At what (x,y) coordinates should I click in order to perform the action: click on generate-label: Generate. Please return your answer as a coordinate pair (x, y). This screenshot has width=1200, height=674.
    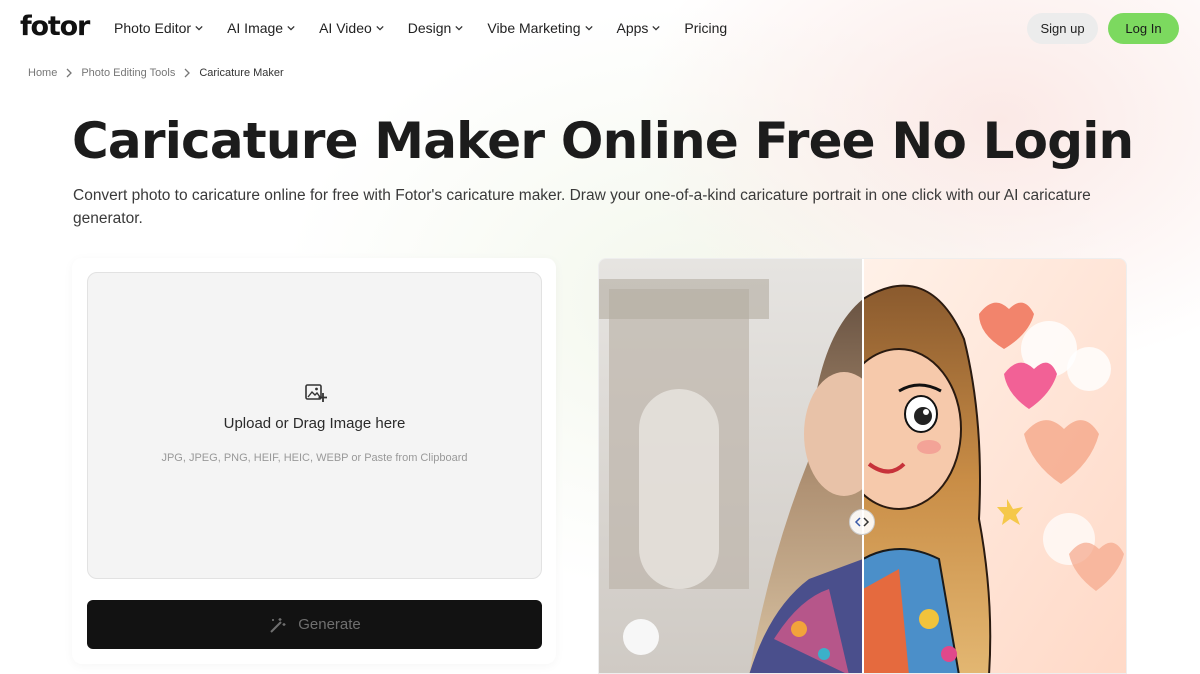
    Looking at the image, I should click on (329, 624).